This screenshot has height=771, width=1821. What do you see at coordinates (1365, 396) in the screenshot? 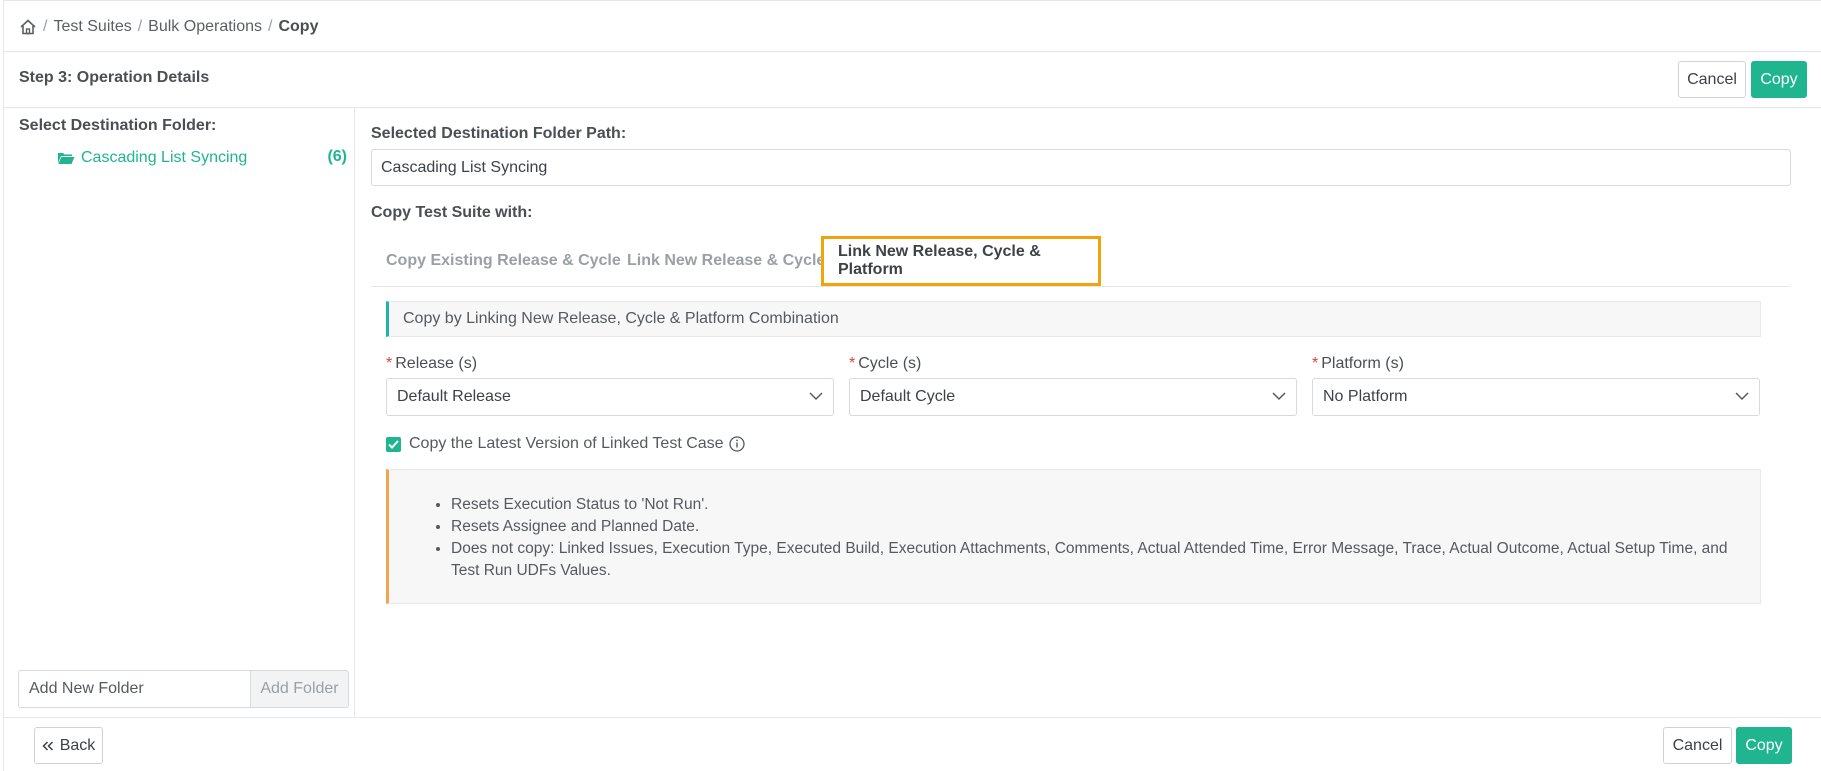
I see `platform-select-value: No Platform` at bounding box center [1365, 396].